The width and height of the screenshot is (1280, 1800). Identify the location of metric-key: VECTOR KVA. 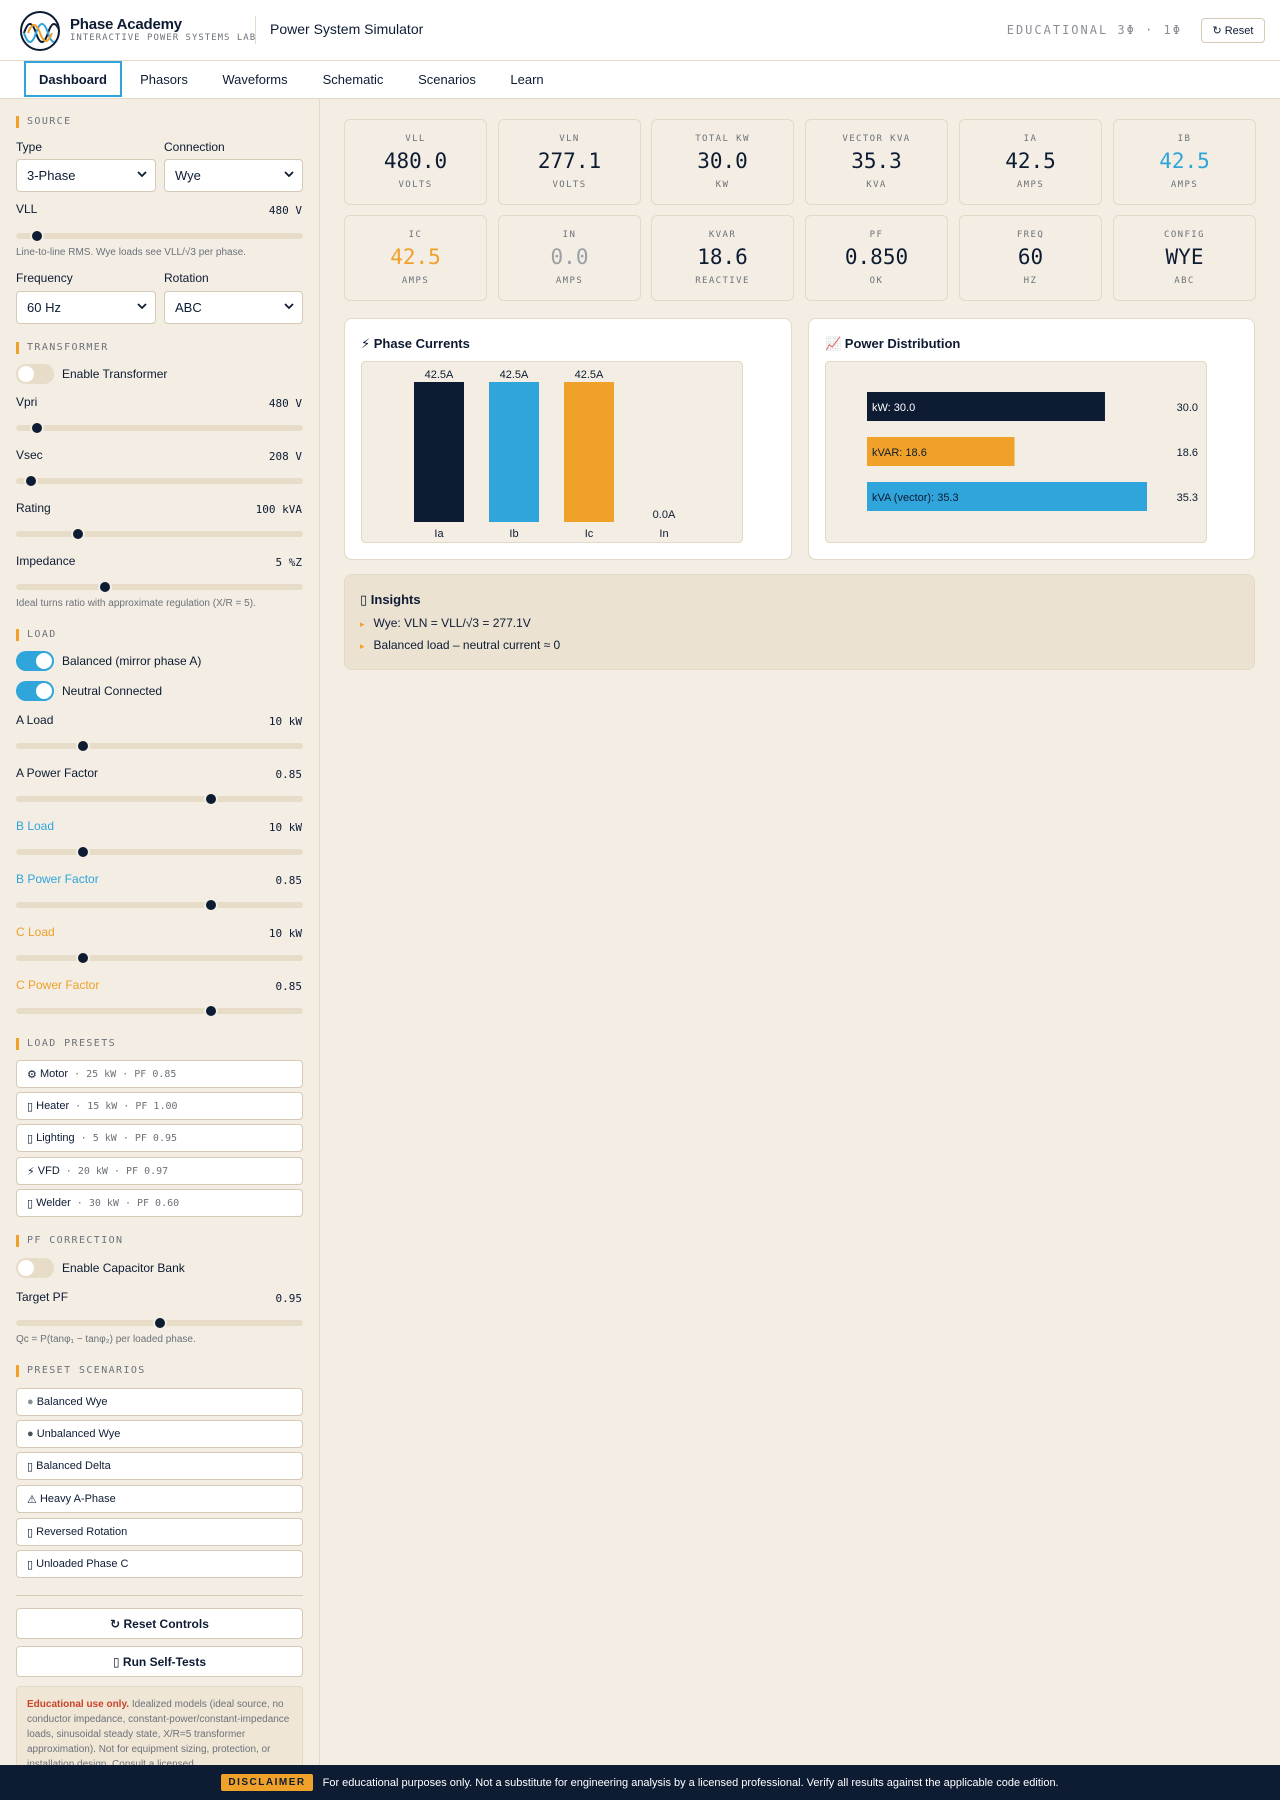
(876, 139).